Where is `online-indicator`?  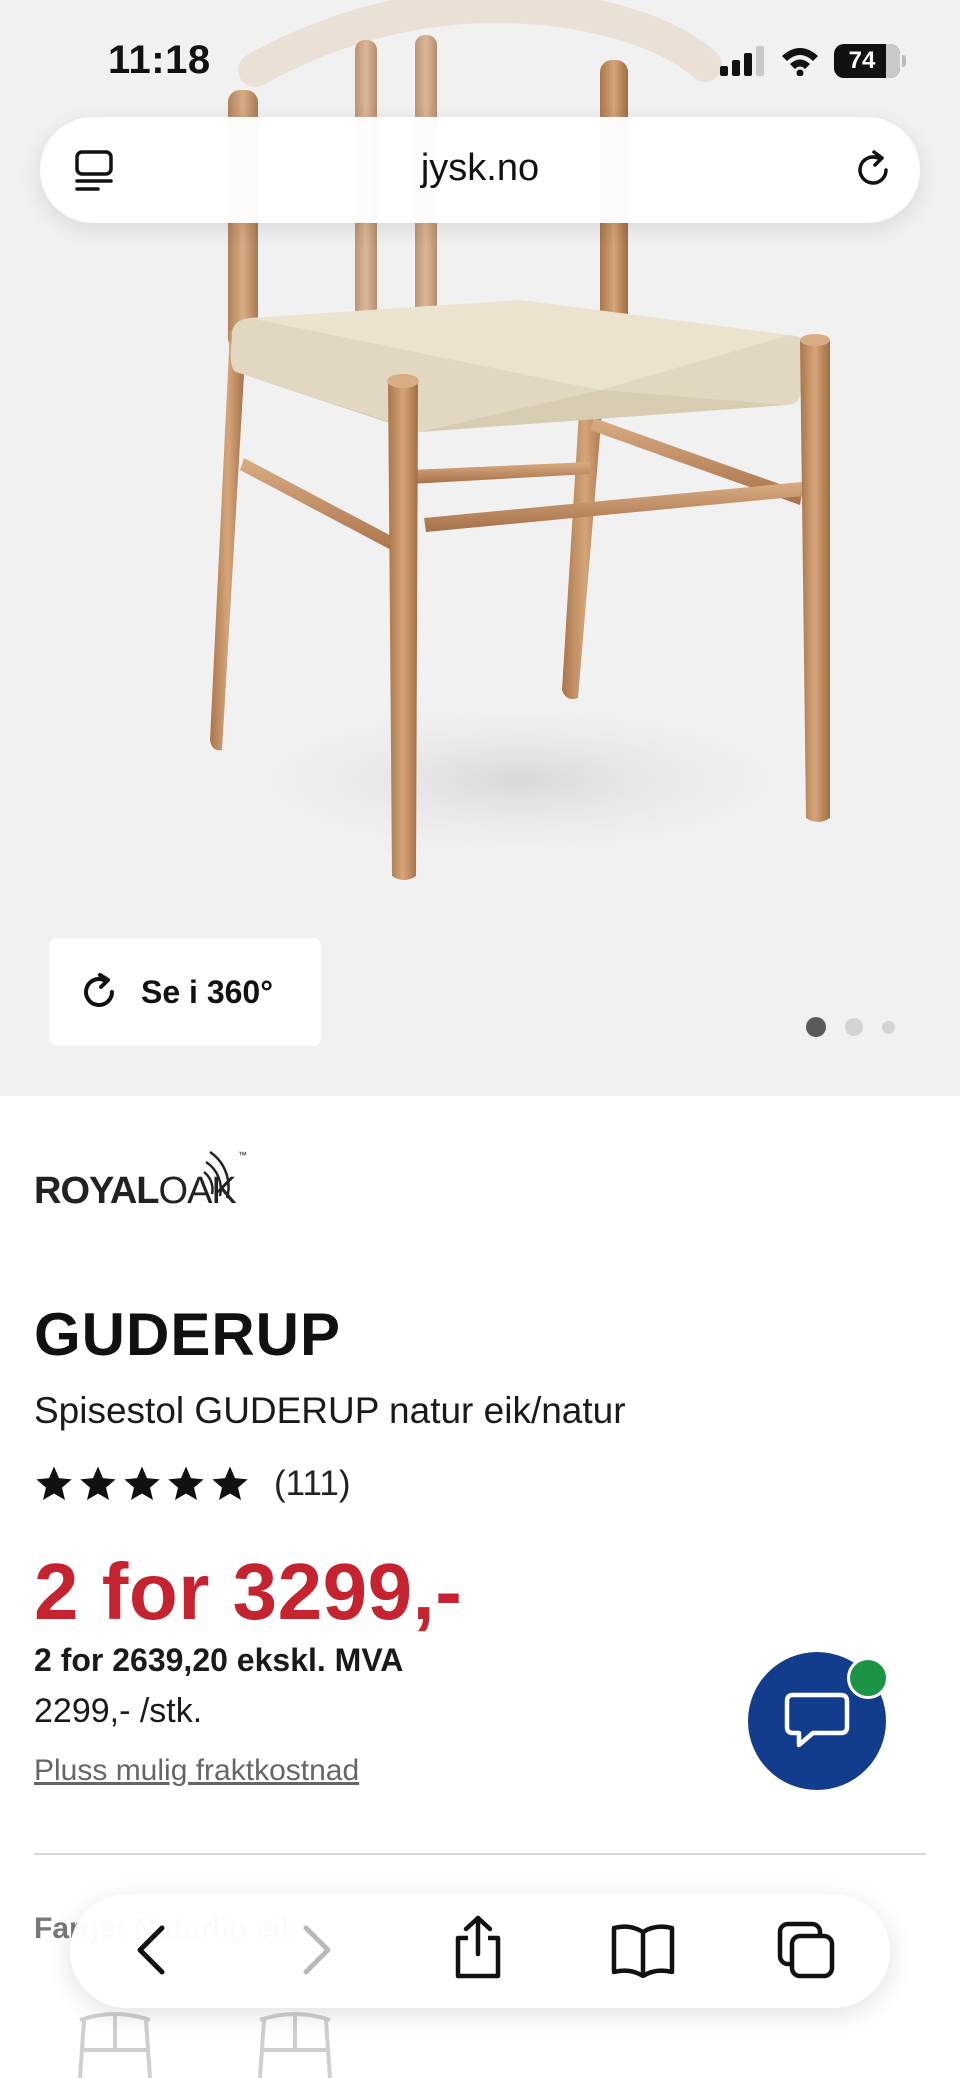
online-indicator is located at coordinates (868, 1678).